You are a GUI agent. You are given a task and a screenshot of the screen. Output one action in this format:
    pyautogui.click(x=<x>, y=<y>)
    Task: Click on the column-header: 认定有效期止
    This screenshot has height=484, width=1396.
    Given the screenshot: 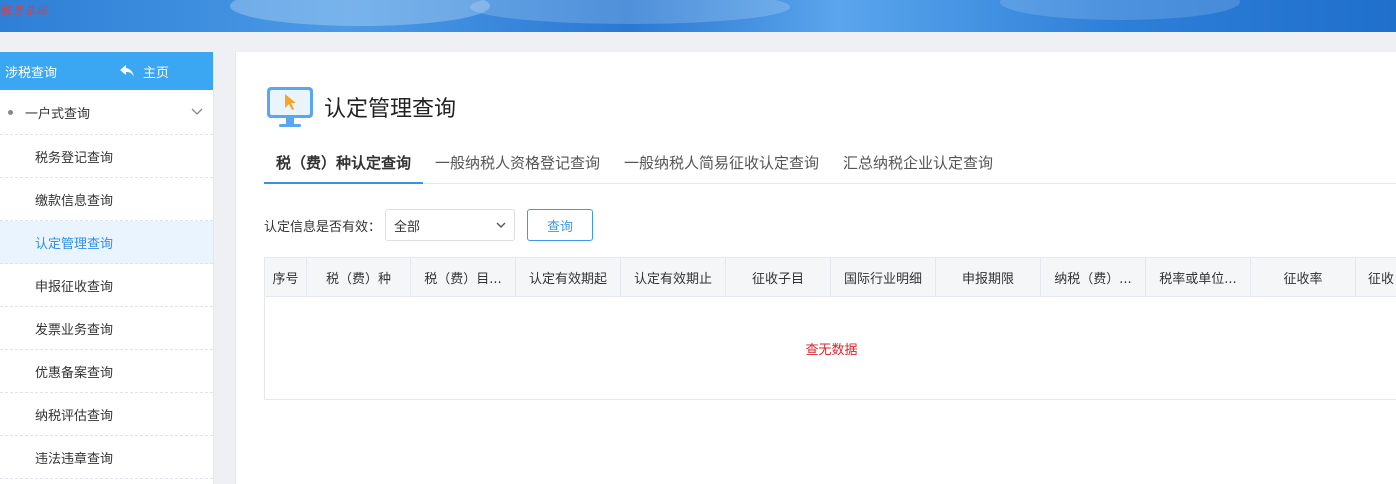 What is the action you would take?
    pyautogui.click(x=673, y=277)
    